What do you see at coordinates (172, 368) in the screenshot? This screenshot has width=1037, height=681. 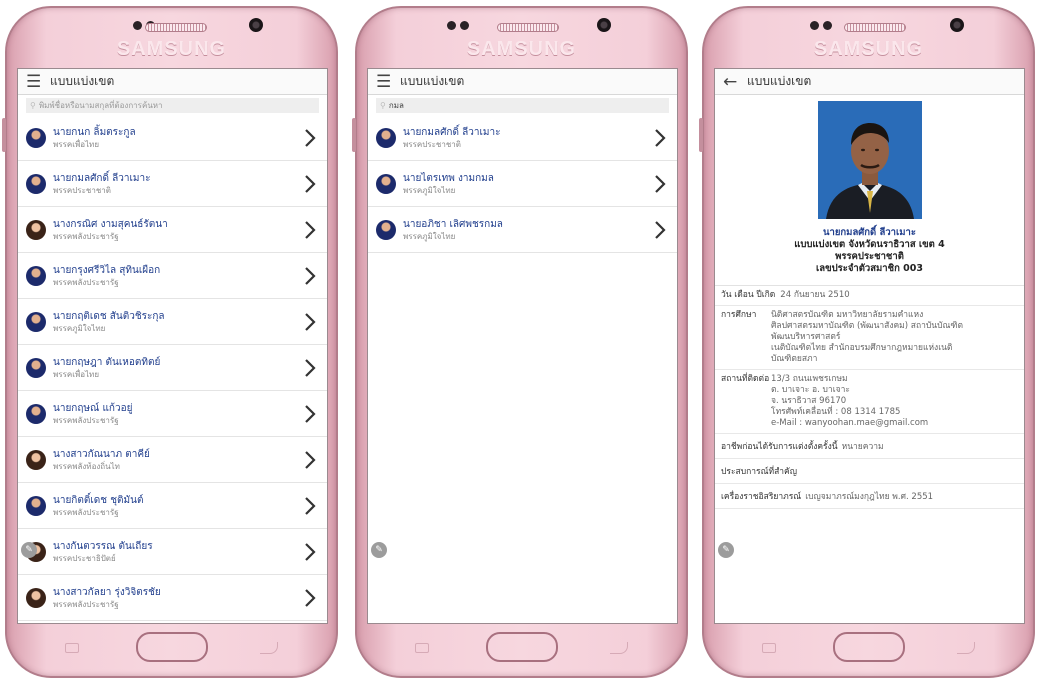 I see `member-row: นายกฤษฎา ตันเหอตทิตย์ พรรคเพื่อไทย` at bounding box center [172, 368].